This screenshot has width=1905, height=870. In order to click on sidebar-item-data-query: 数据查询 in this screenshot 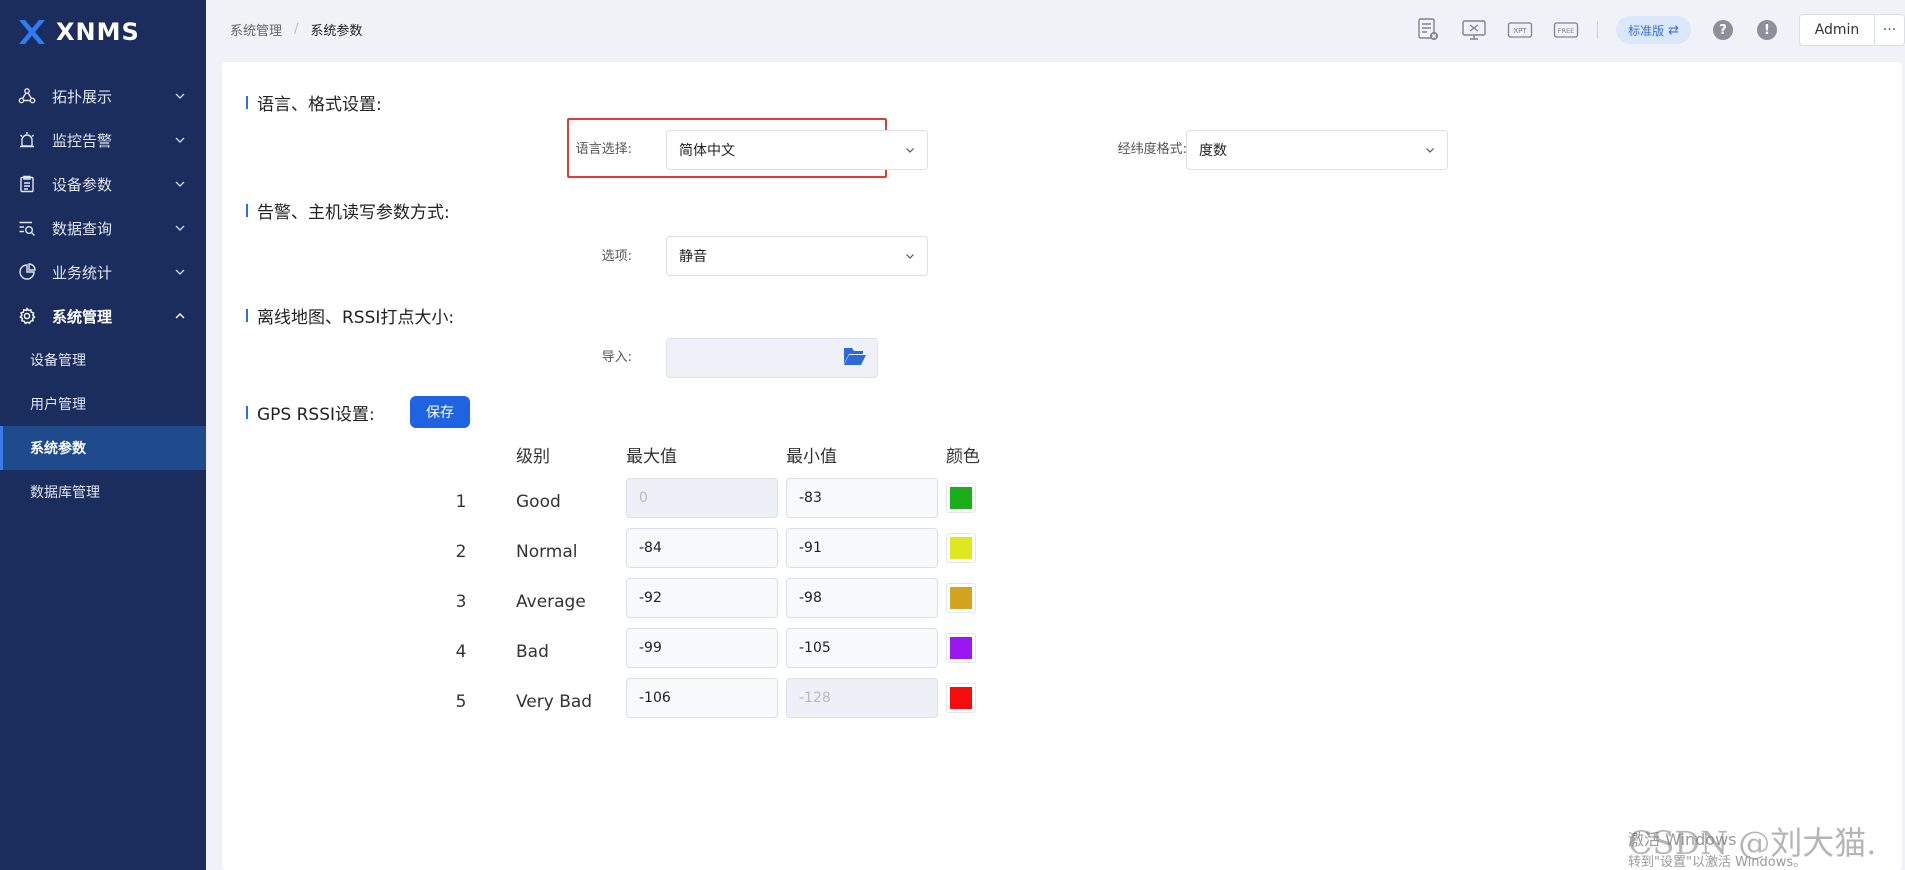, I will do `click(103, 228)`.